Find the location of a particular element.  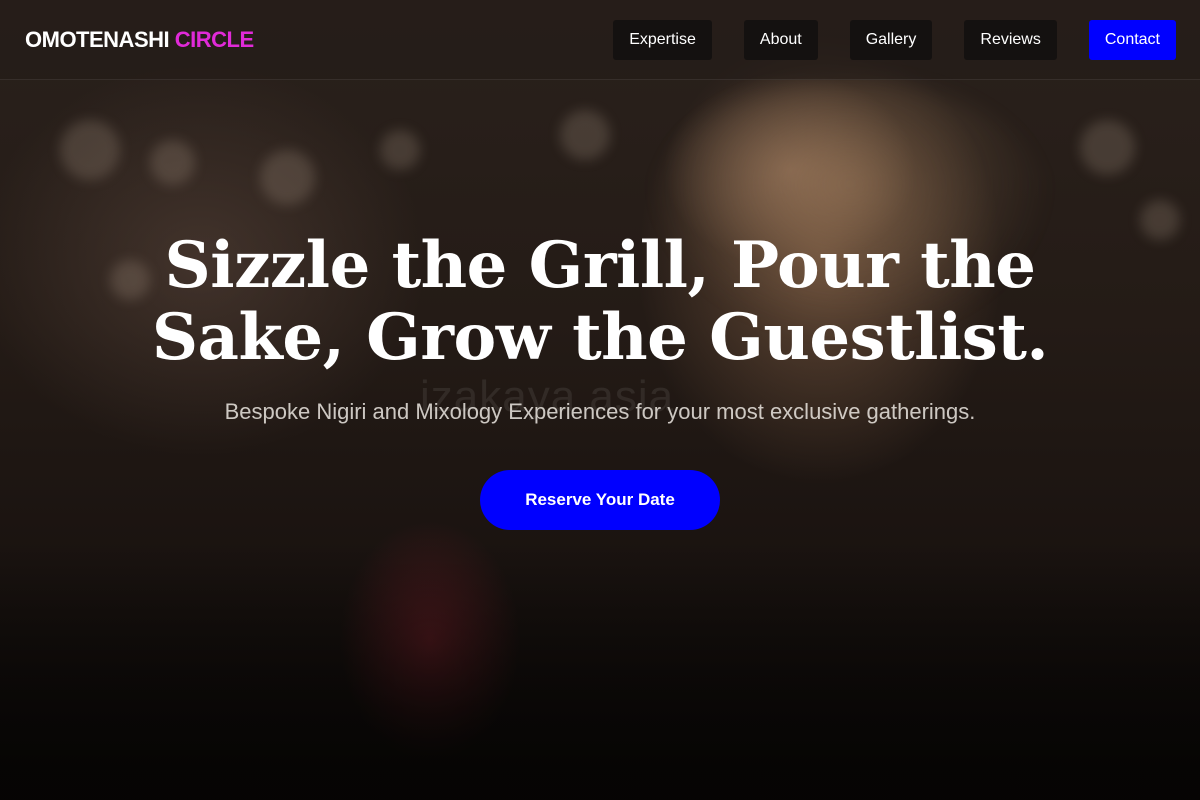

nav-gallery-button: Gallery is located at coordinates (891, 39).